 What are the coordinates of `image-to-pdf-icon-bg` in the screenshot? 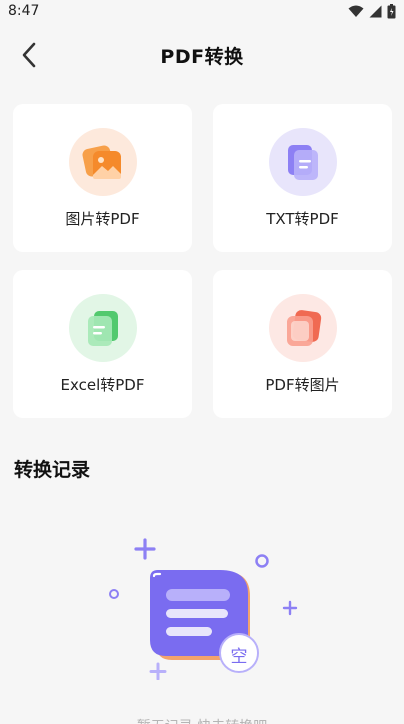 It's located at (102, 162).